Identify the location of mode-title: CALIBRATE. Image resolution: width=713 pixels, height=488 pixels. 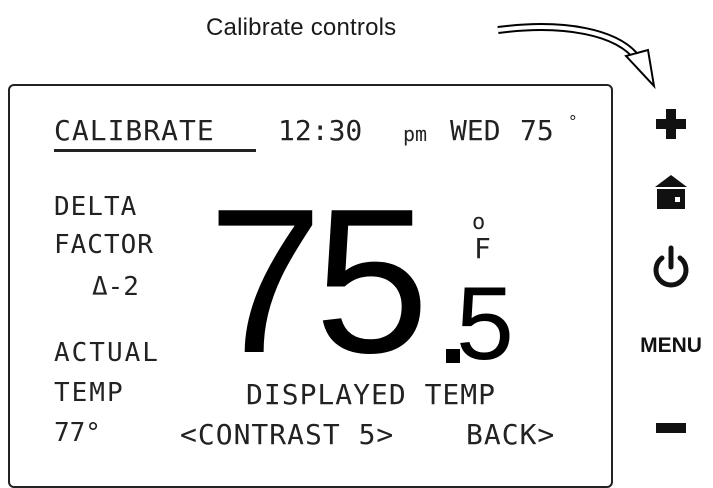
(134, 130).